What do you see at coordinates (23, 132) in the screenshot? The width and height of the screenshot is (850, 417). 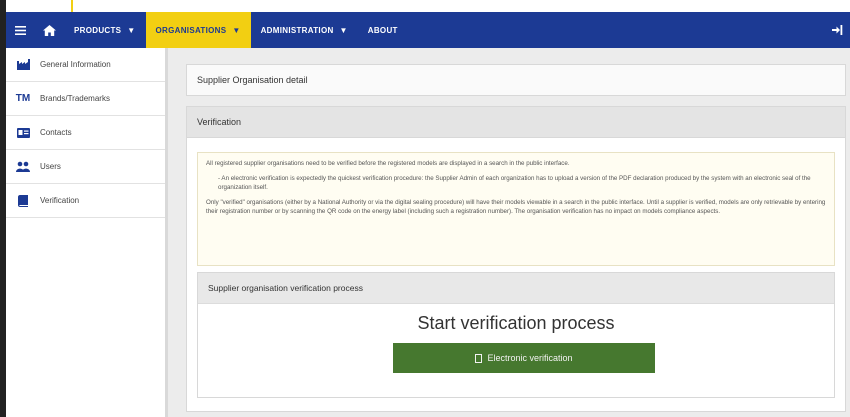 I see `contact-card-icon` at bounding box center [23, 132].